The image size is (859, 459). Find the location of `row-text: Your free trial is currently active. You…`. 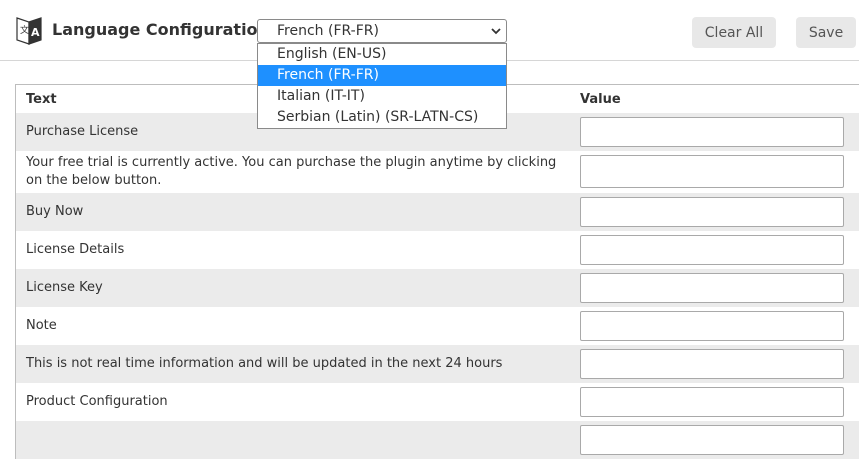

row-text: Your free trial is currently active. You… is located at coordinates (291, 171).